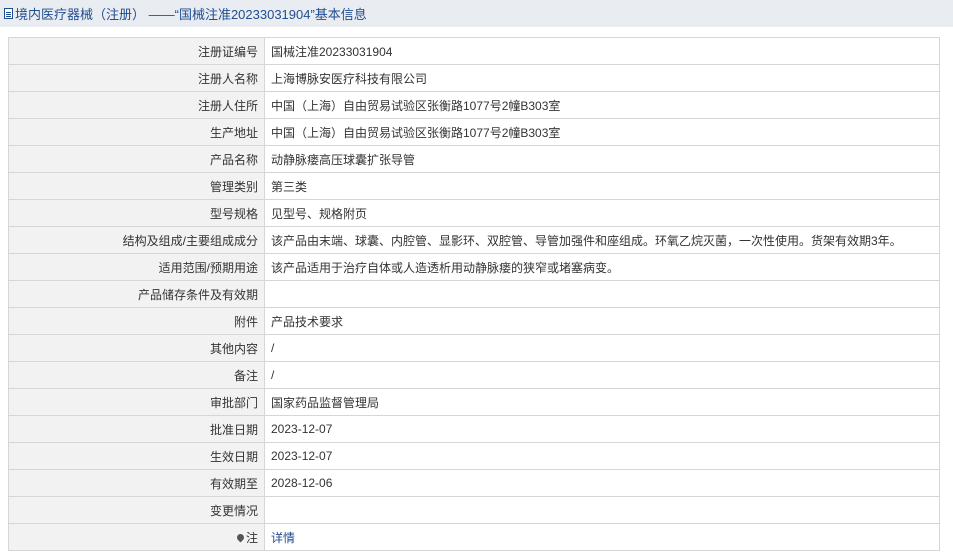 Image resolution: width=953 pixels, height=560 pixels. I want to click on row-label: 产品名称, so click(136, 159).